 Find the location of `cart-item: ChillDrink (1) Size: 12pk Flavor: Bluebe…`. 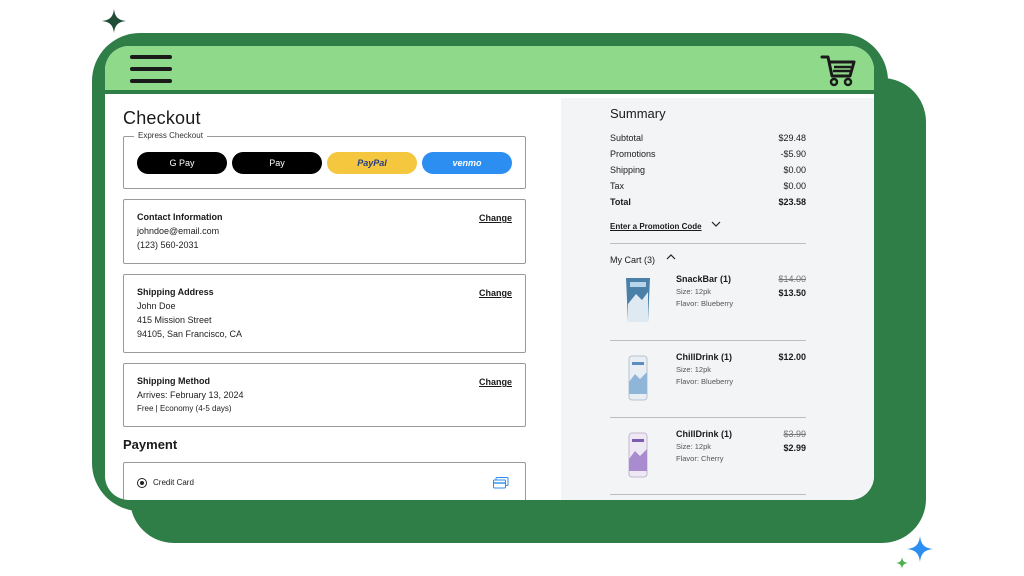

cart-item: ChillDrink (1) Size: 12pk Flavor: Bluebe… is located at coordinates (708, 388).